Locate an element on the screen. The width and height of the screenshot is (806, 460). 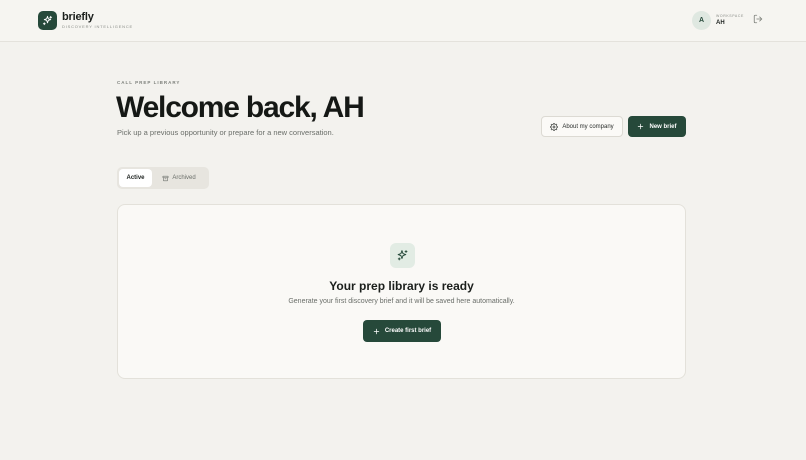
workspace-label: WORKSPACE is located at coordinates (730, 16).